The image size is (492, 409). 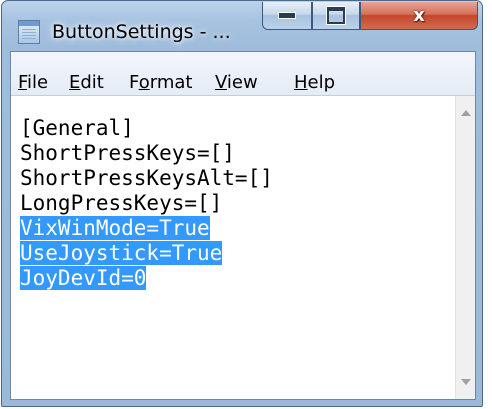 What do you see at coordinates (221, 82) in the screenshot?
I see `menu-view-mnemonic: V` at bounding box center [221, 82].